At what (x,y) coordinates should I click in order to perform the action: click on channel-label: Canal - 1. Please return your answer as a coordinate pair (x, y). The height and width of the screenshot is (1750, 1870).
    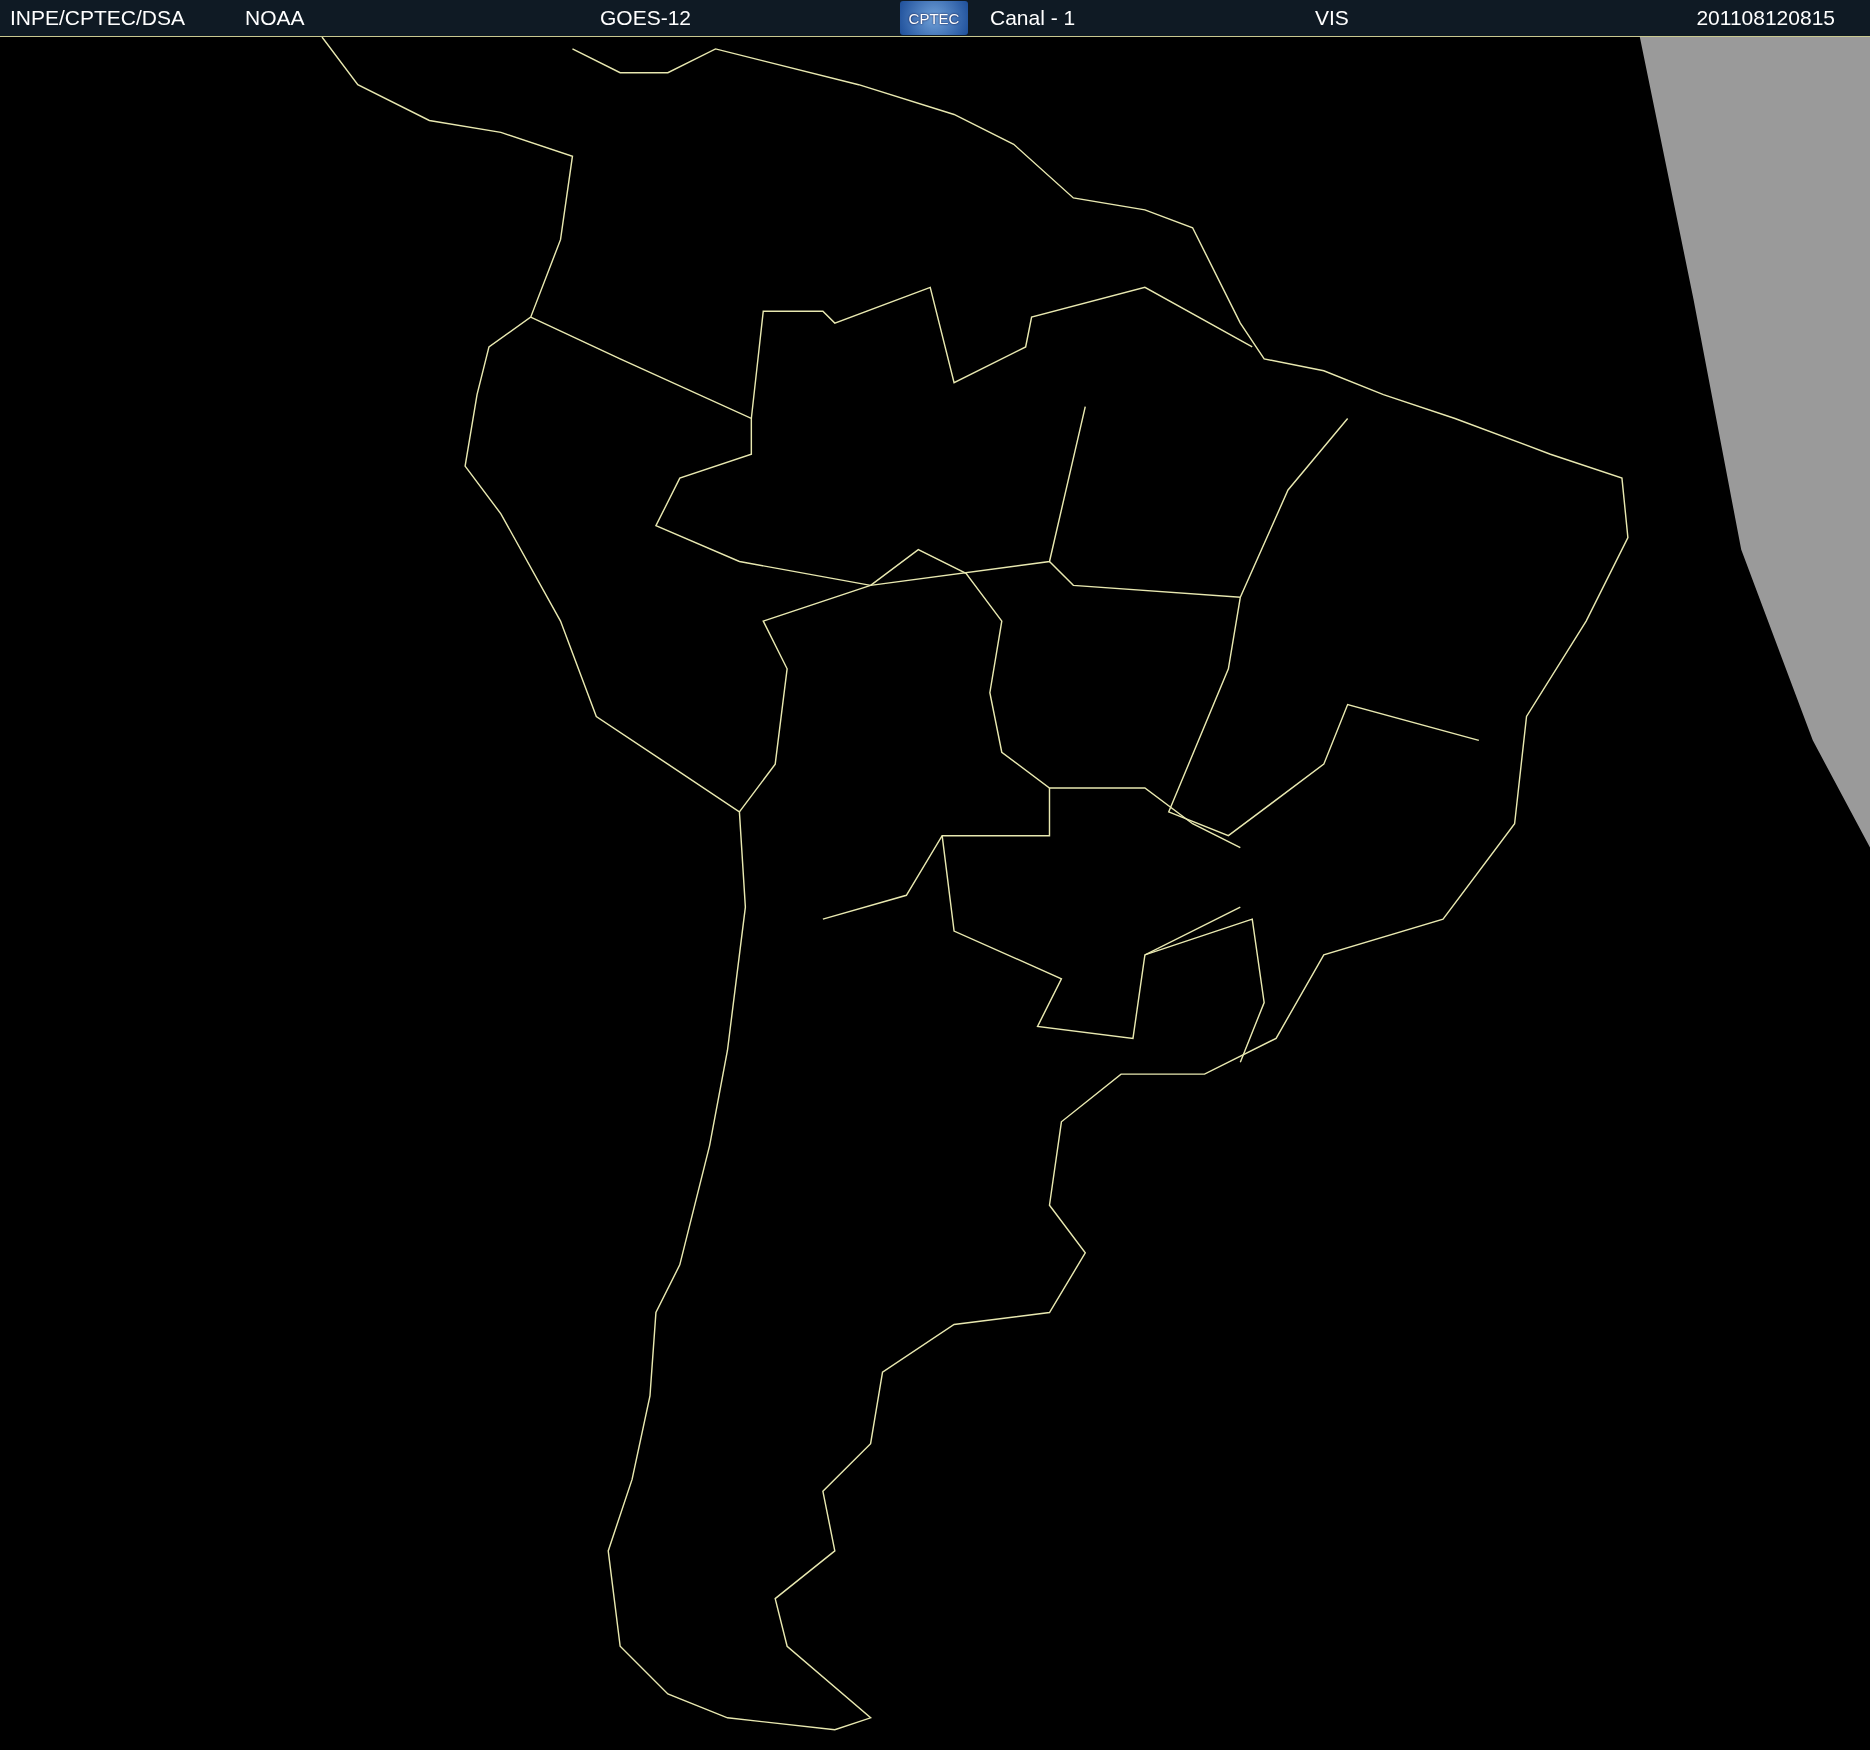
    Looking at the image, I should click on (1033, 18).